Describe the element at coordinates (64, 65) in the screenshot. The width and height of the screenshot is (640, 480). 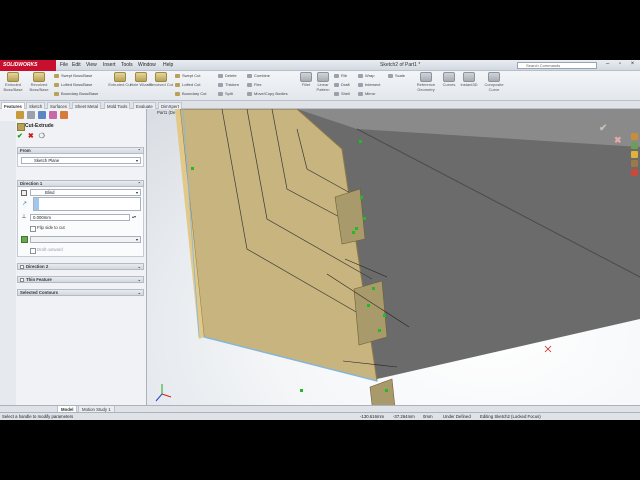
I see `menu-file: File` at that location.